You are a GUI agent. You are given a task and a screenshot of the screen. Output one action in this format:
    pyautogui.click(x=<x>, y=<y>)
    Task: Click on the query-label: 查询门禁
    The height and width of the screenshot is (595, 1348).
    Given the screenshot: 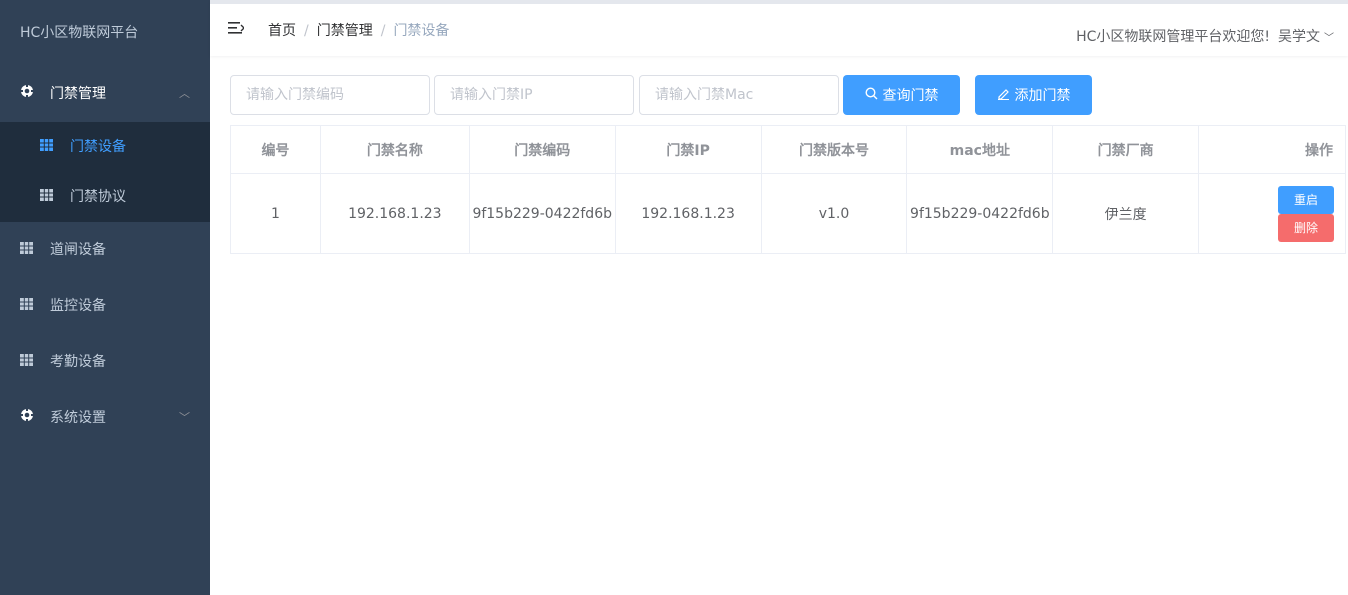 What is the action you would take?
    pyautogui.click(x=910, y=96)
    